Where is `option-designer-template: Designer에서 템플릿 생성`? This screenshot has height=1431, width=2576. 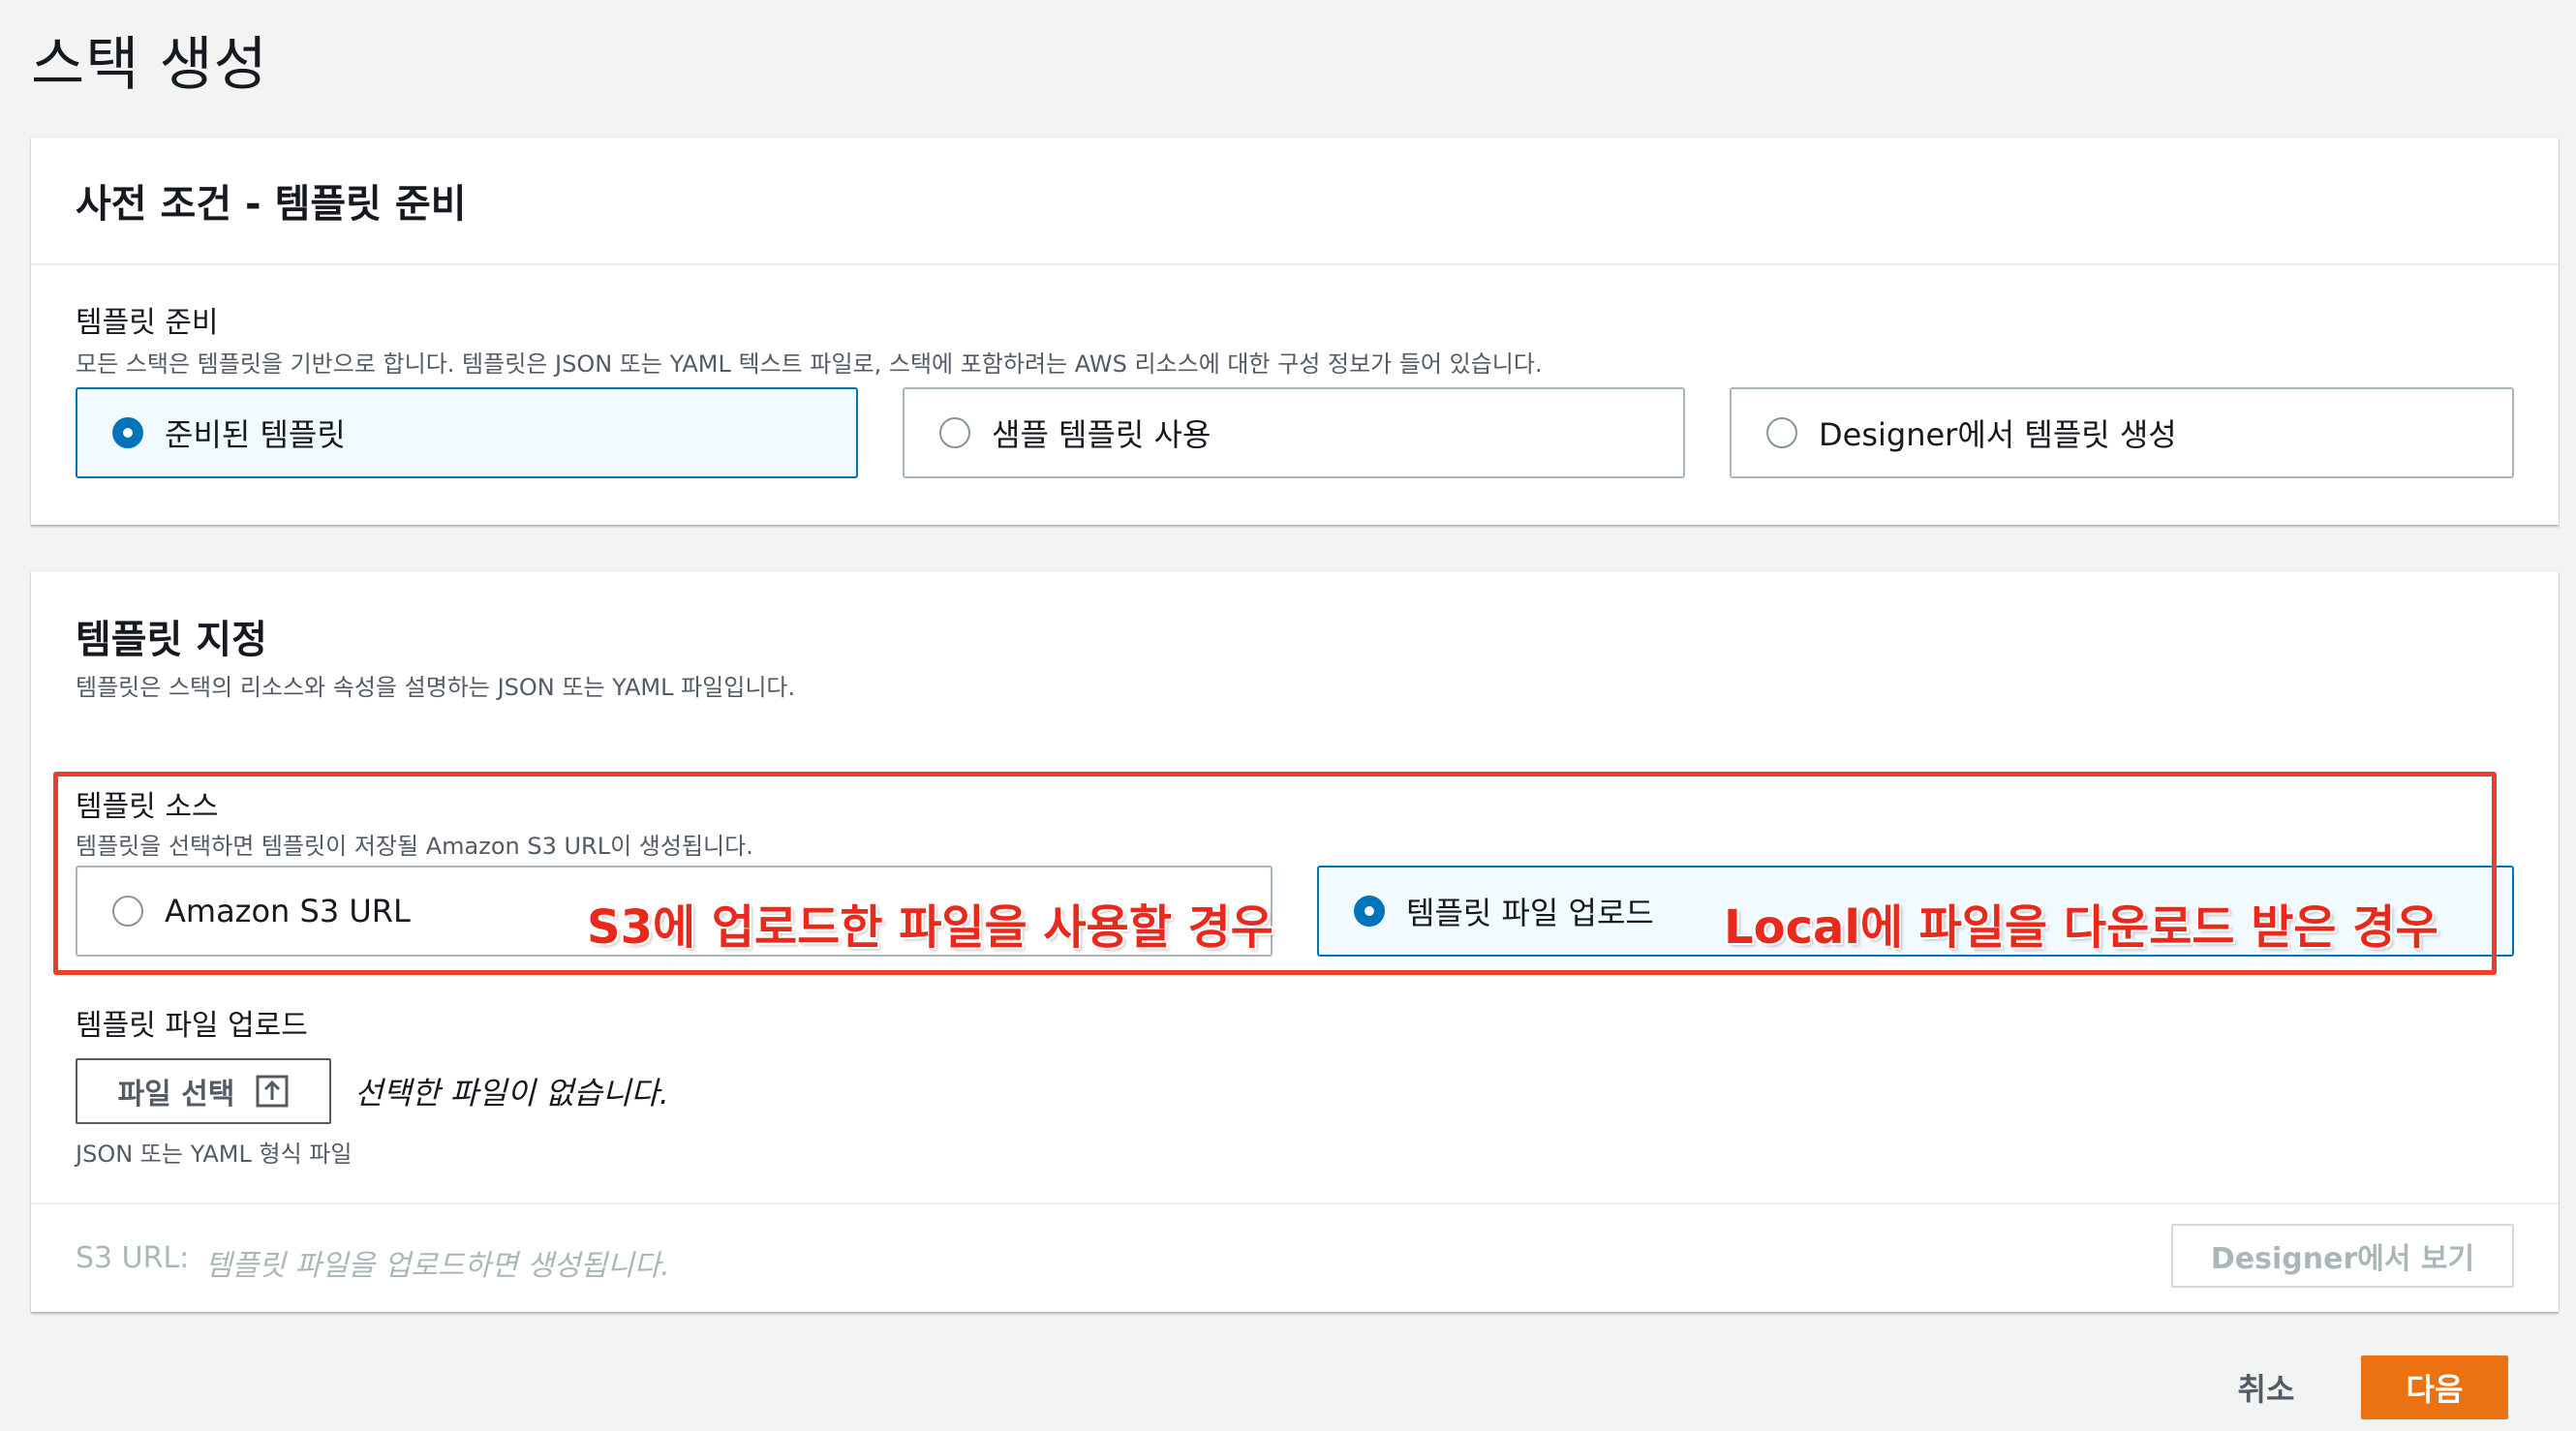
option-designer-template: Designer에서 템플릿 생성 is located at coordinates (2122, 432).